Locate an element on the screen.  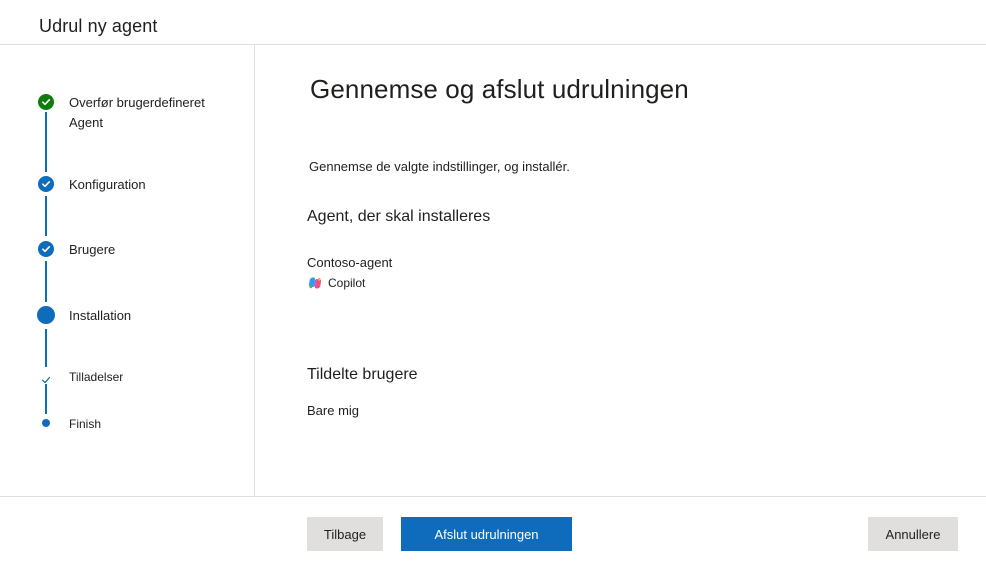
agent-platform-label: Copilot is located at coordinates (347, 283).